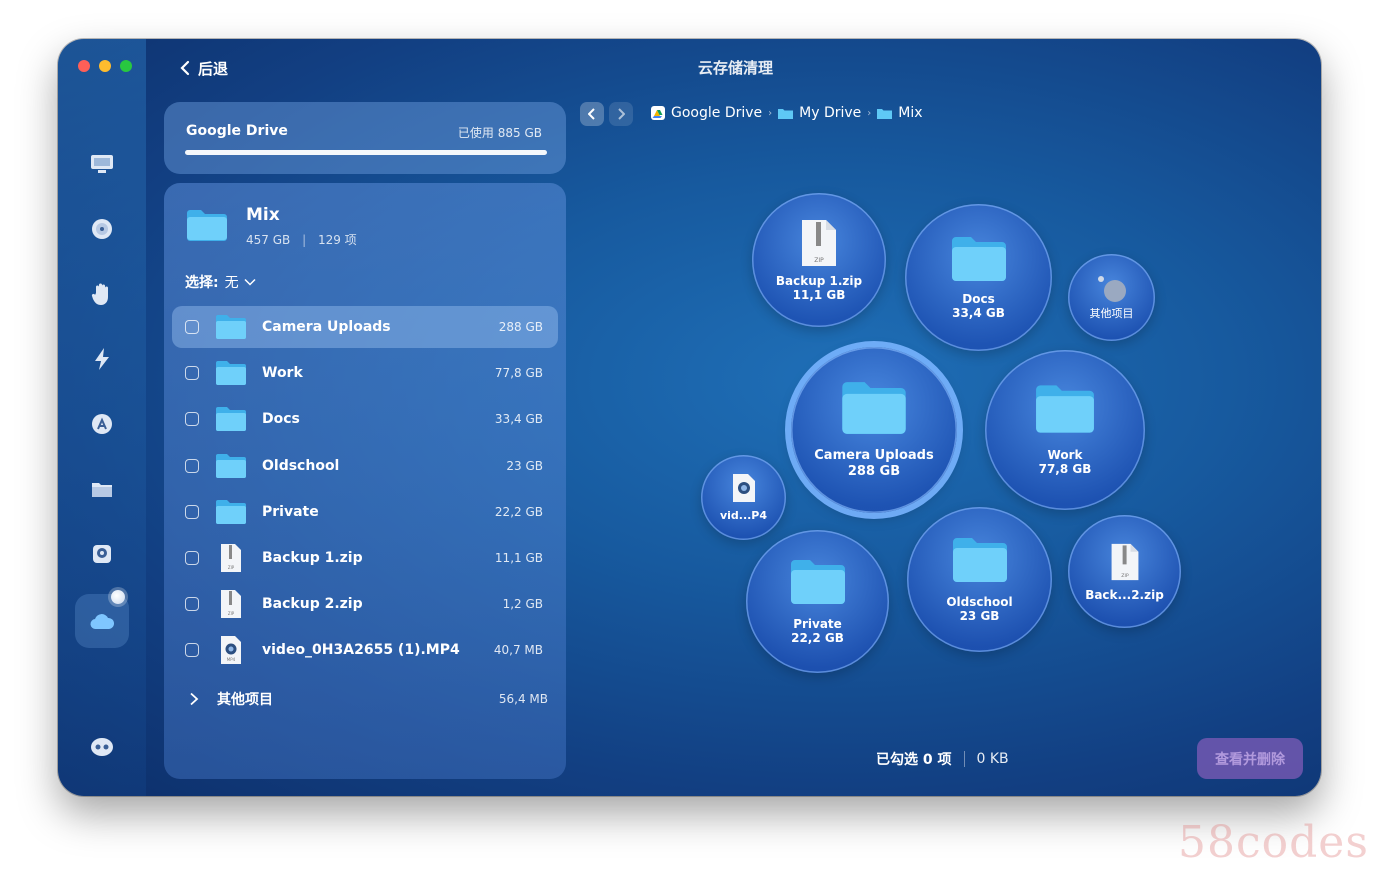 The width and height of the screenshot is (1379, 874). I want to click on bubble-size: 11,1 GB, so click(819, 295).